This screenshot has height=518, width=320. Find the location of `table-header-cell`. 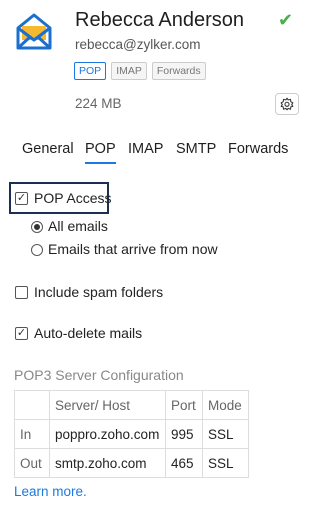

table-header-cell is located at coordinates (32, 405).